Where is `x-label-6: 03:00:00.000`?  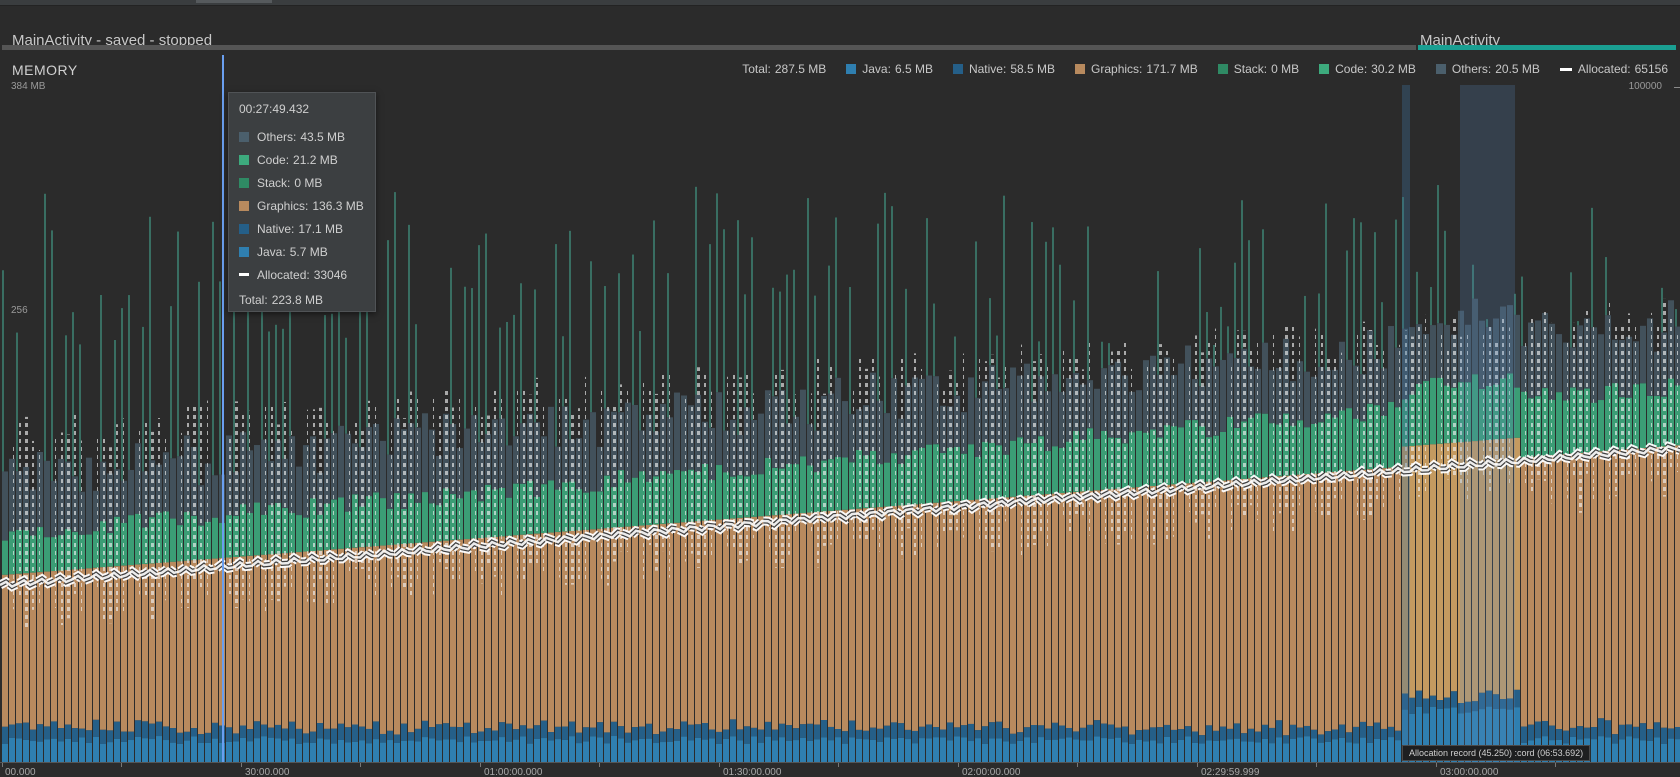 x-label-6: 03:00:00.000 is located at coordinates (1469, 772).